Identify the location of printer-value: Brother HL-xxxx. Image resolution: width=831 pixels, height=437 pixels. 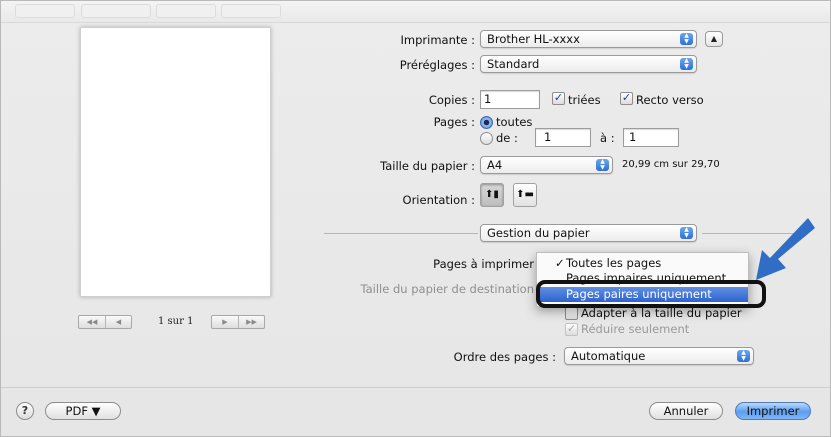
(533, 39).